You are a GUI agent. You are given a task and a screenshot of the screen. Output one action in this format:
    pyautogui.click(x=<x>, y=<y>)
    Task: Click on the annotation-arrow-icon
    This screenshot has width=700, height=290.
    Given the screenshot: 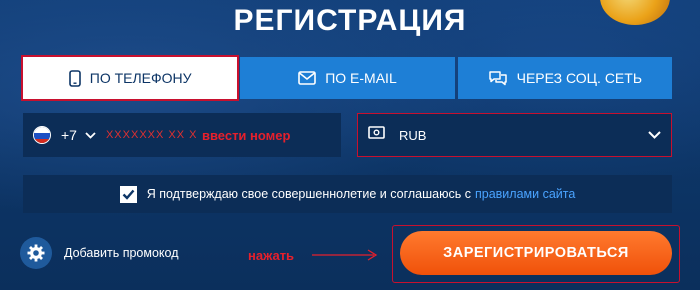 What is the action you would take?
    pyautogui.click(x=345, y=255)
    